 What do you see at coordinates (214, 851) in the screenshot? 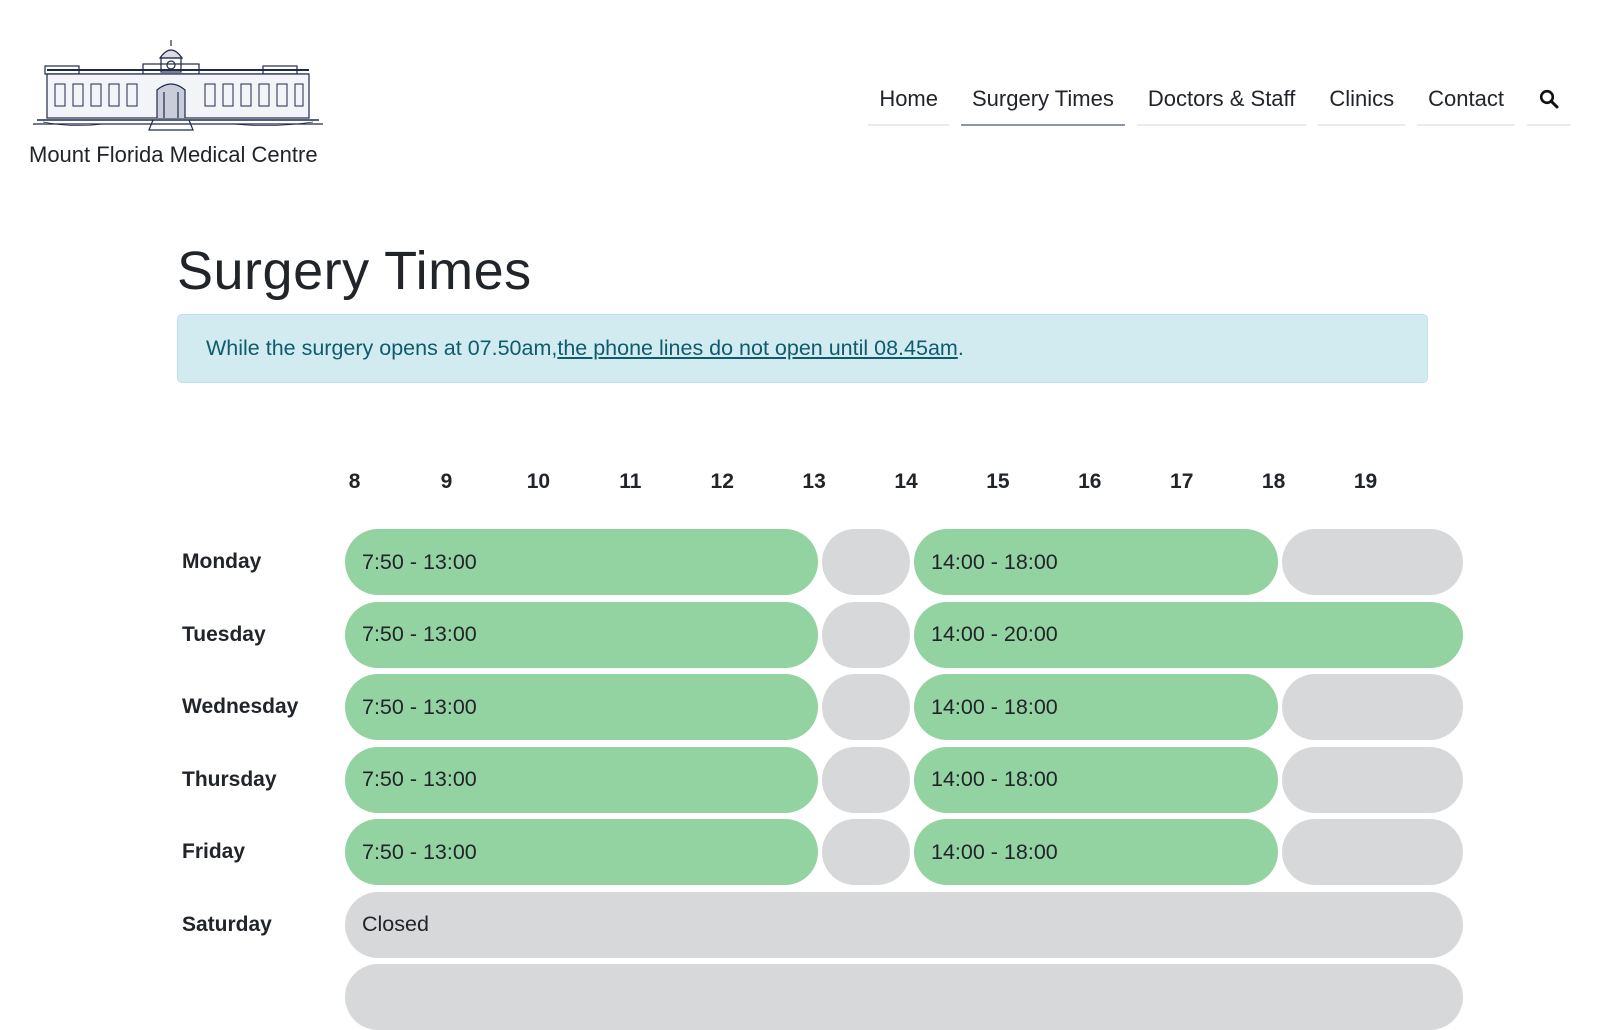
I see `day-label: Friday` at bounding box center [214, 851].